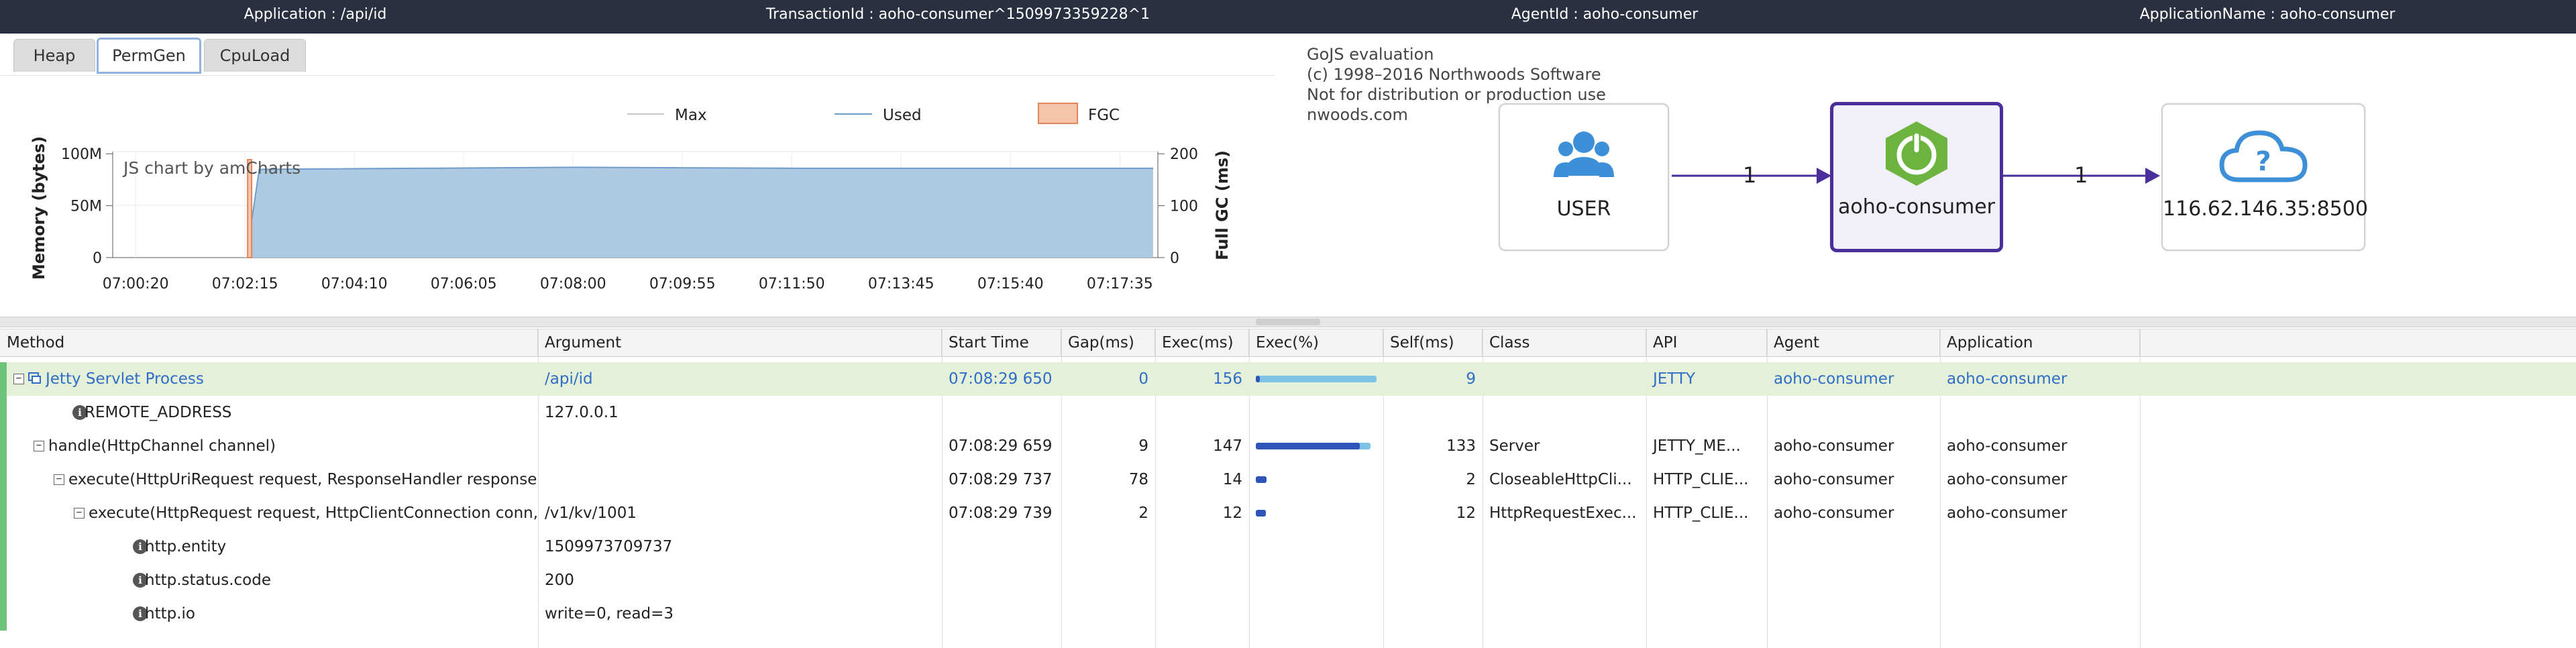  I want to click on x-tick-label: 07:00:20, so click(136, 284).